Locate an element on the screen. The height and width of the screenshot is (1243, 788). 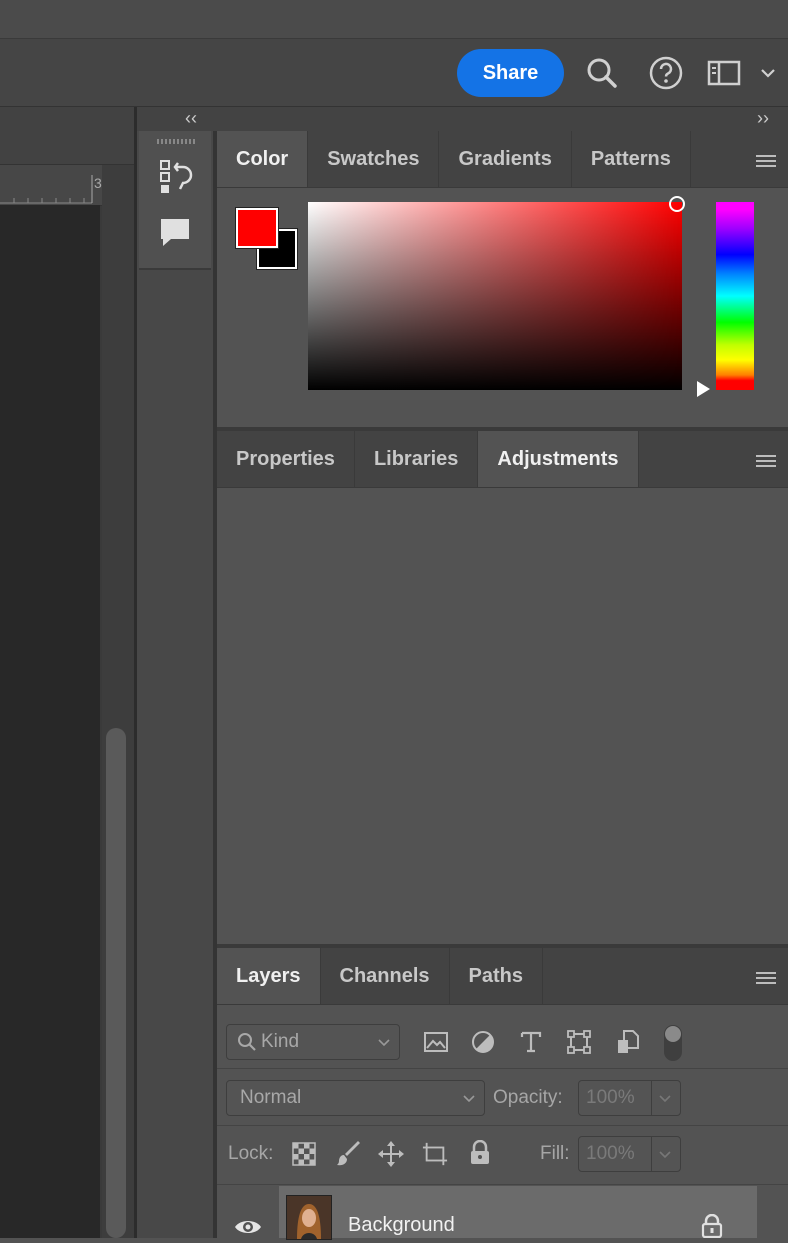
ruler-tick-label: 3 is located at coordinates (98, 183).